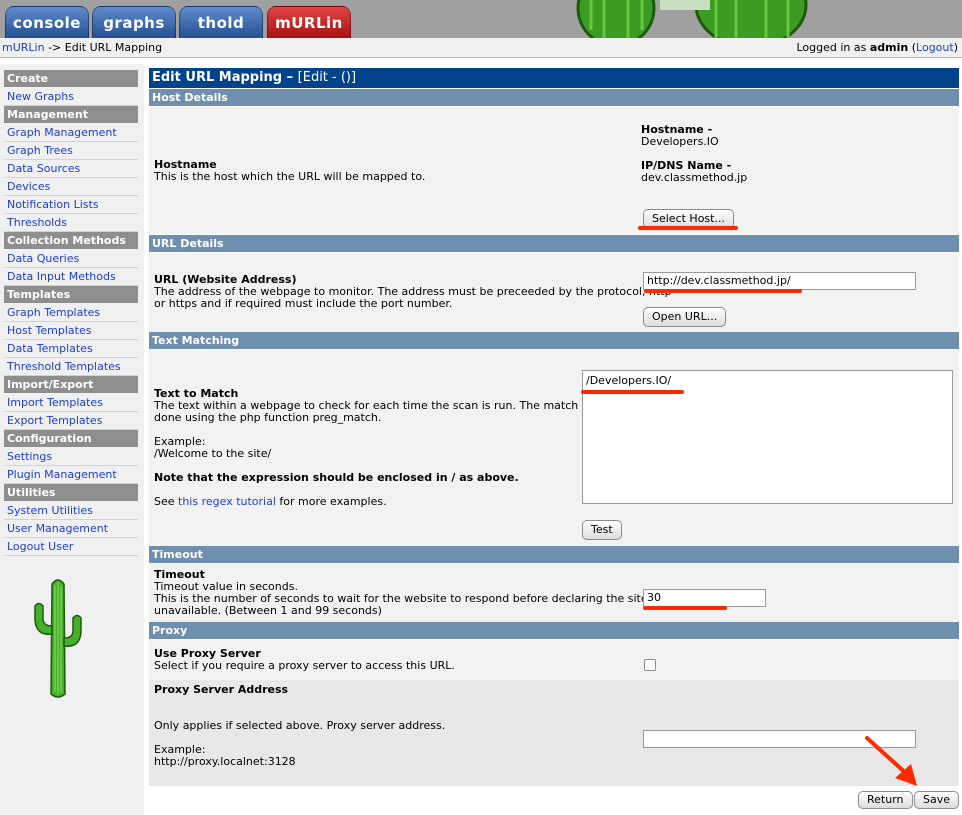  I want to click on section-timeout: Timeout, so click(554, 554).